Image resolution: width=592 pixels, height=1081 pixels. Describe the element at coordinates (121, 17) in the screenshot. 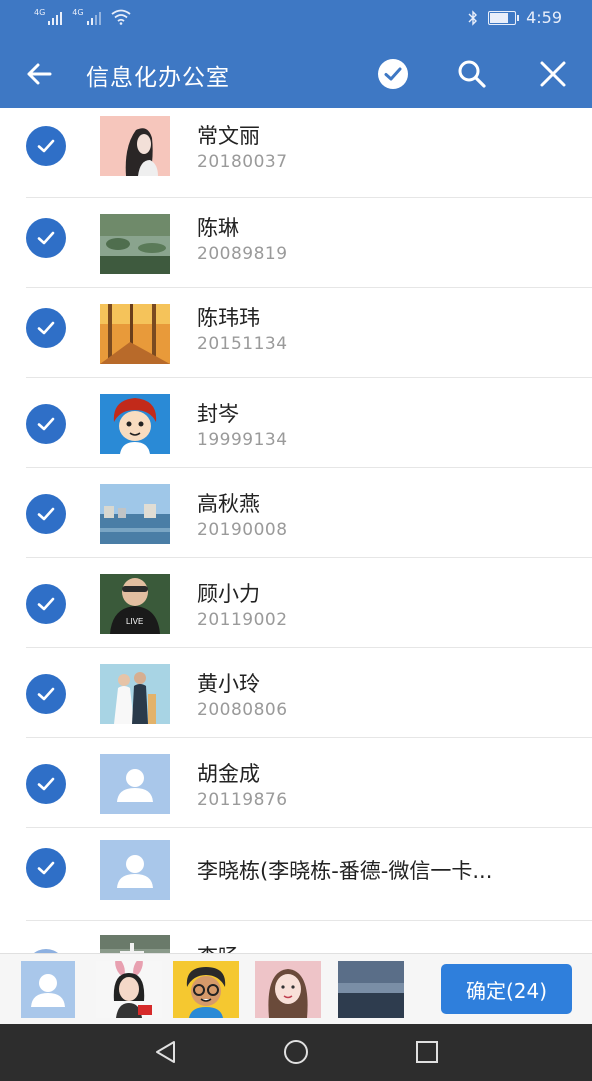

I see `wifi-icon` at that location.